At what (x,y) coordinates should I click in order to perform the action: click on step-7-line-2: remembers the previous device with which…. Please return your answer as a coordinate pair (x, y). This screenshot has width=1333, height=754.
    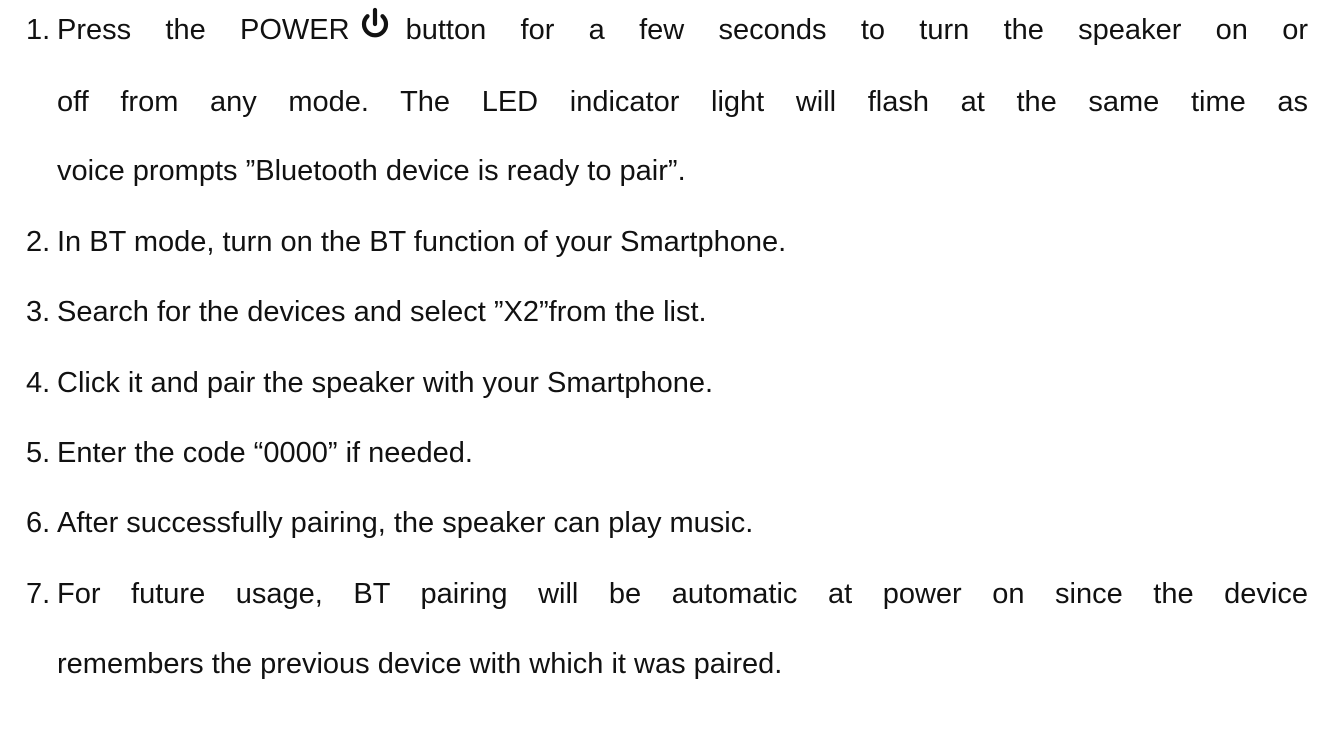
    Looking at the image, I should click on (666, 664).